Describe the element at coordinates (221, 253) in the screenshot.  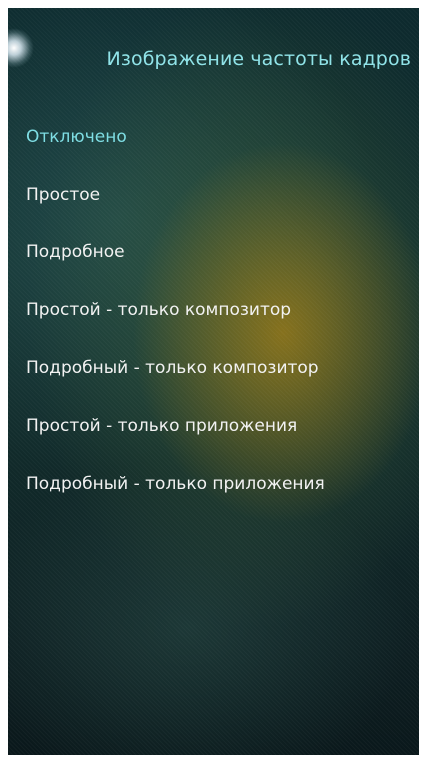
I see `option-detailed: Подробное` at that location.